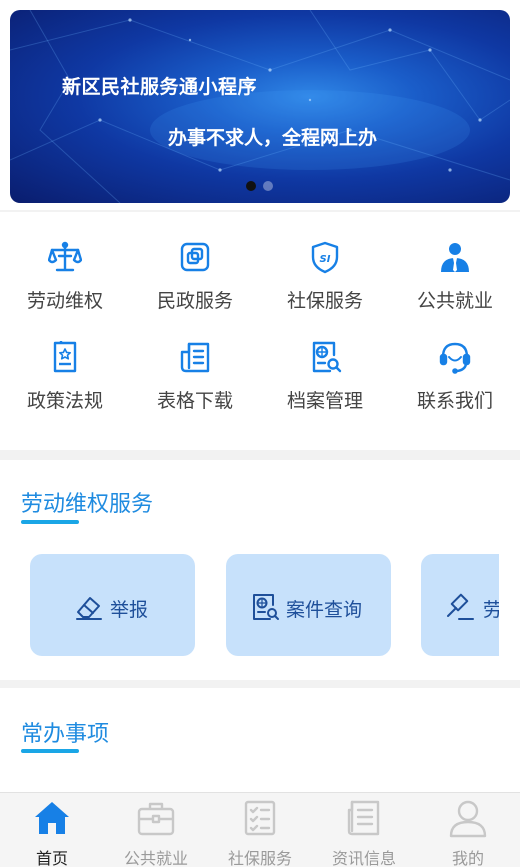 This screenshot has height=867, width=520. I want to click on grid-item-archive: 档案管理, so click(325, 362).